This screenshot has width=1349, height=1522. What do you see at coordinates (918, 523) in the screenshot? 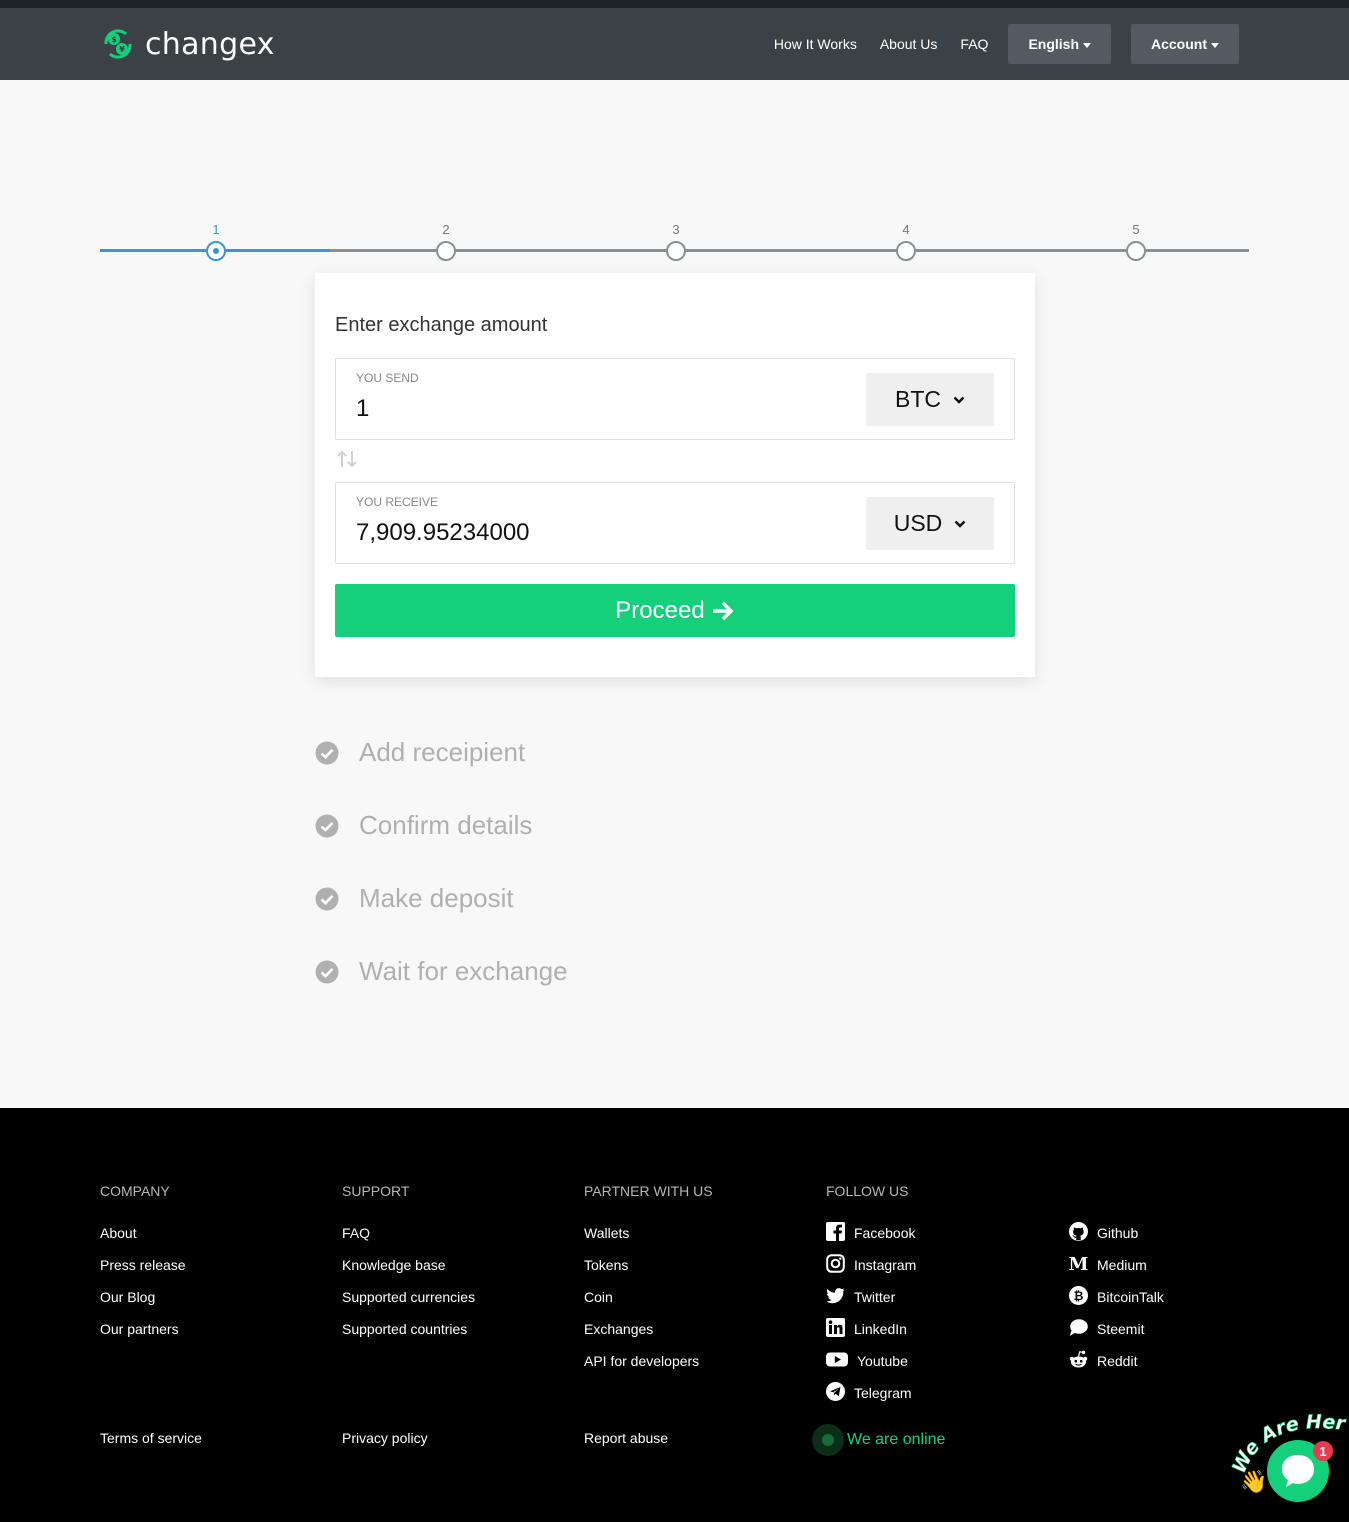
I see `receive-currency-label: USD` at bounding box center [918, 523].